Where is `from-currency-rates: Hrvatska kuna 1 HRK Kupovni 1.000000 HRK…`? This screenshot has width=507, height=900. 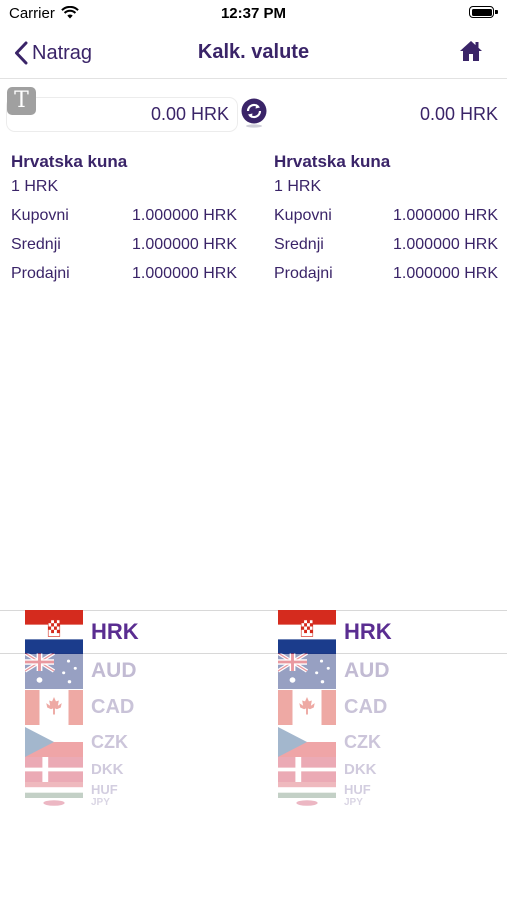
from-currency-rates: Hrvatska kuna 1 HRK Kupovni 1.000000 HRK… is located at coordinates (124, 223).